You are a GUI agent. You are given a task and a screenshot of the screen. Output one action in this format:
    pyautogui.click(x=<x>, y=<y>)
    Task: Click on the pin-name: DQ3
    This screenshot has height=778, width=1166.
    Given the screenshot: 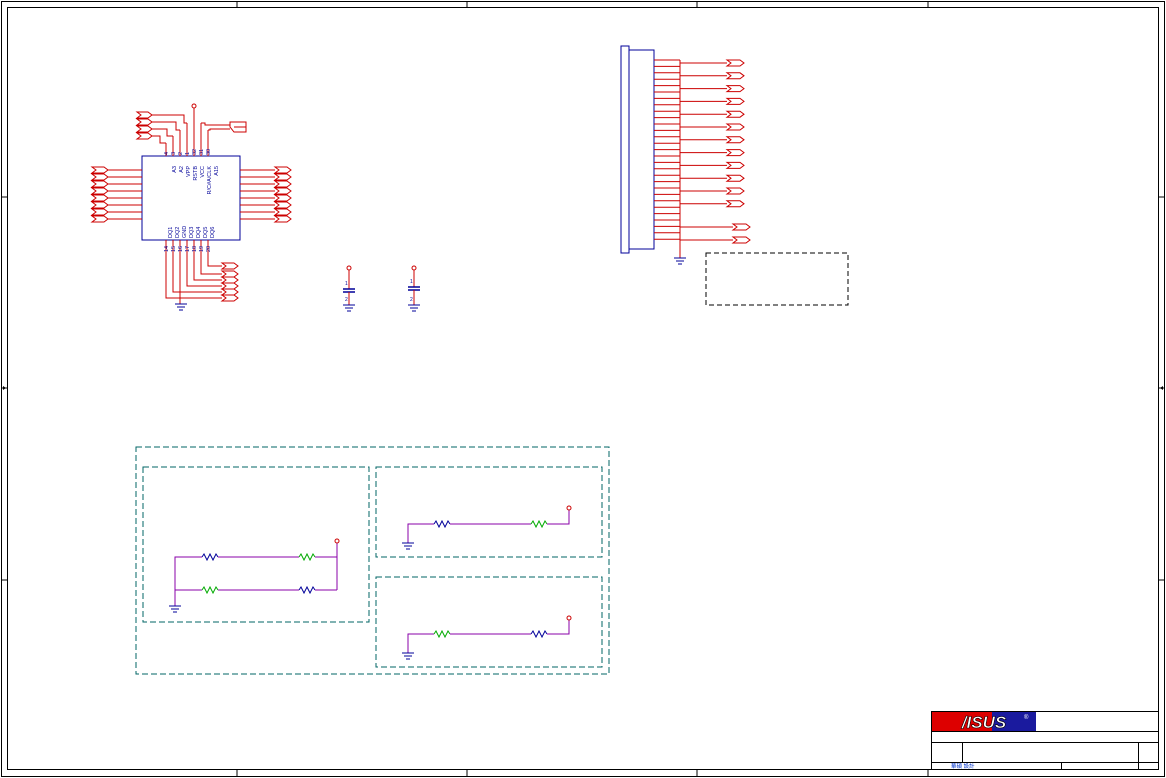 What is the action you would take?
    pyautogui.click(x=192, y=232)
    